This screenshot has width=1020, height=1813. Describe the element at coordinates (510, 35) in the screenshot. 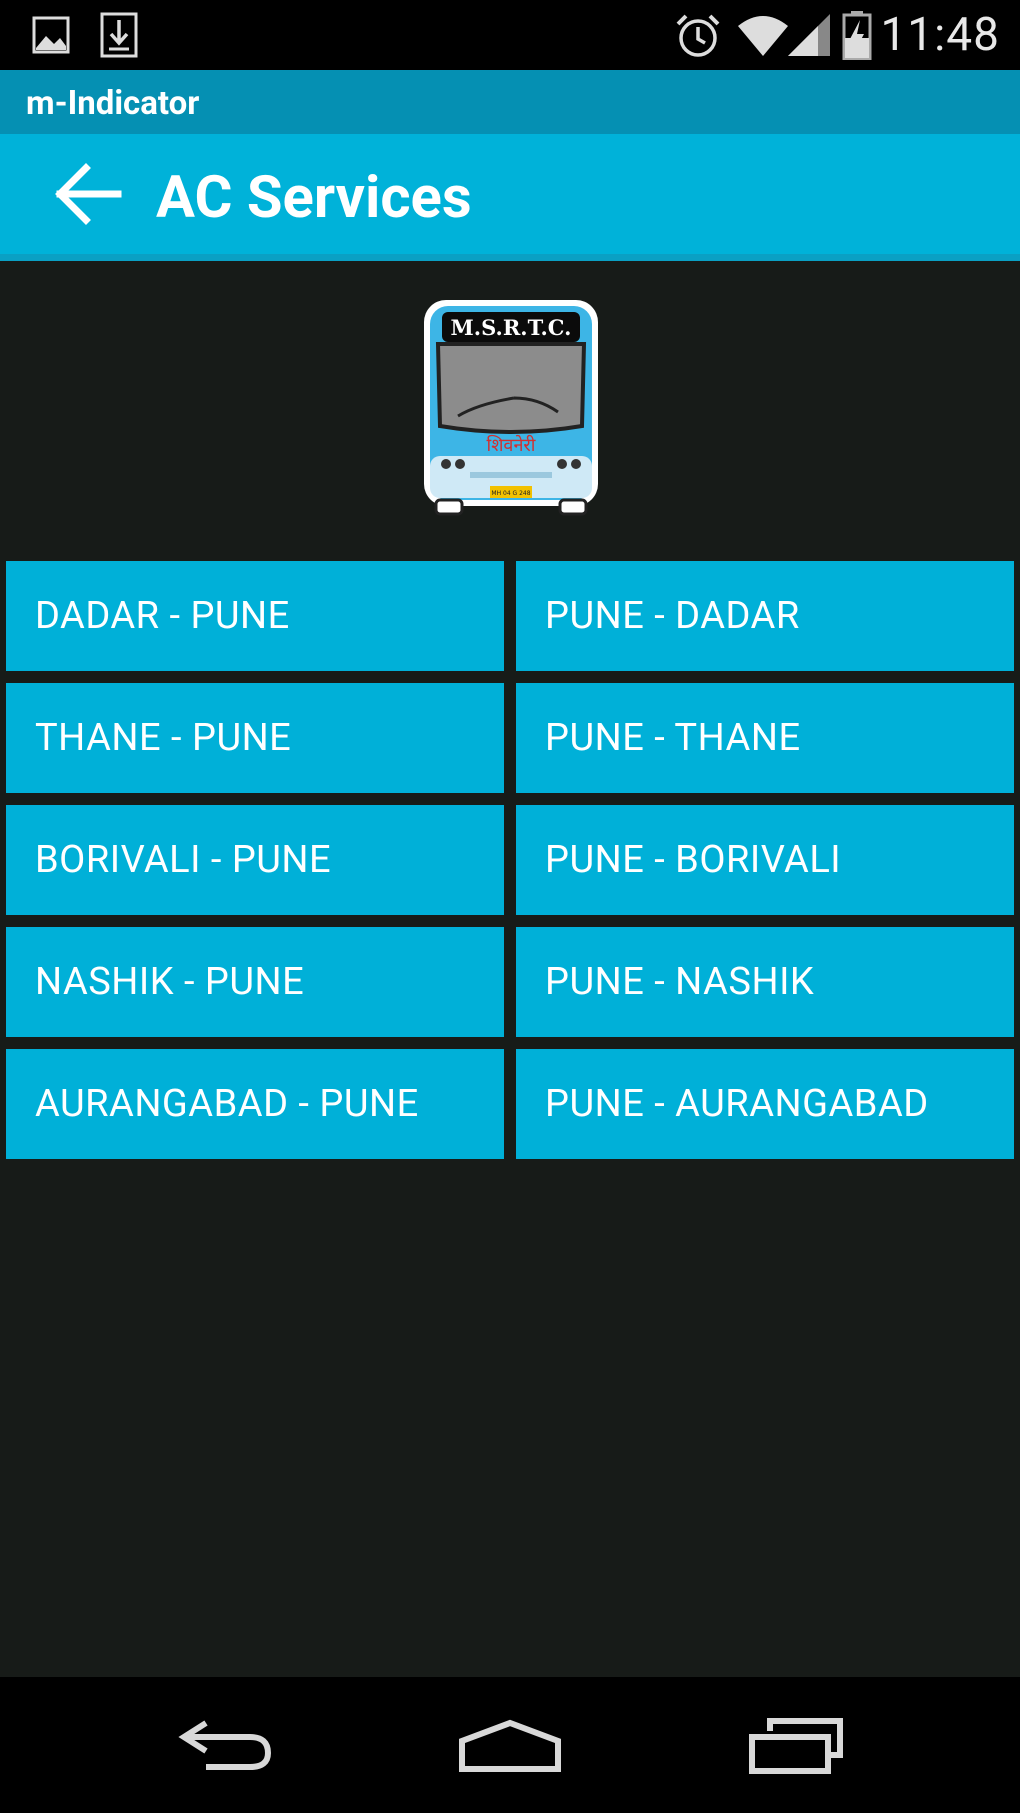

I see `status-bar: 11:48` at that location.